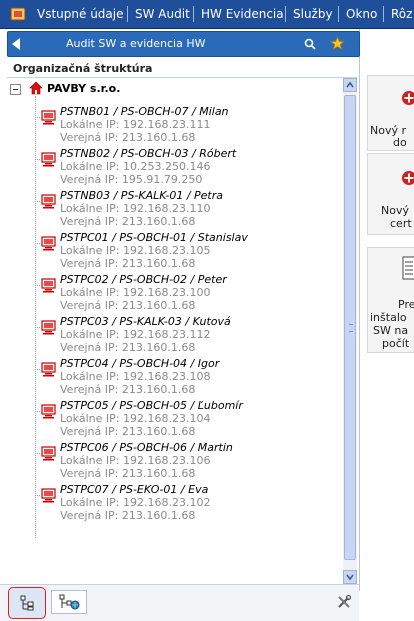  What do you see at coordinates (179, 602) in the screenshot?
I see `bottom-toolbar` at bounding box center [179, 602].